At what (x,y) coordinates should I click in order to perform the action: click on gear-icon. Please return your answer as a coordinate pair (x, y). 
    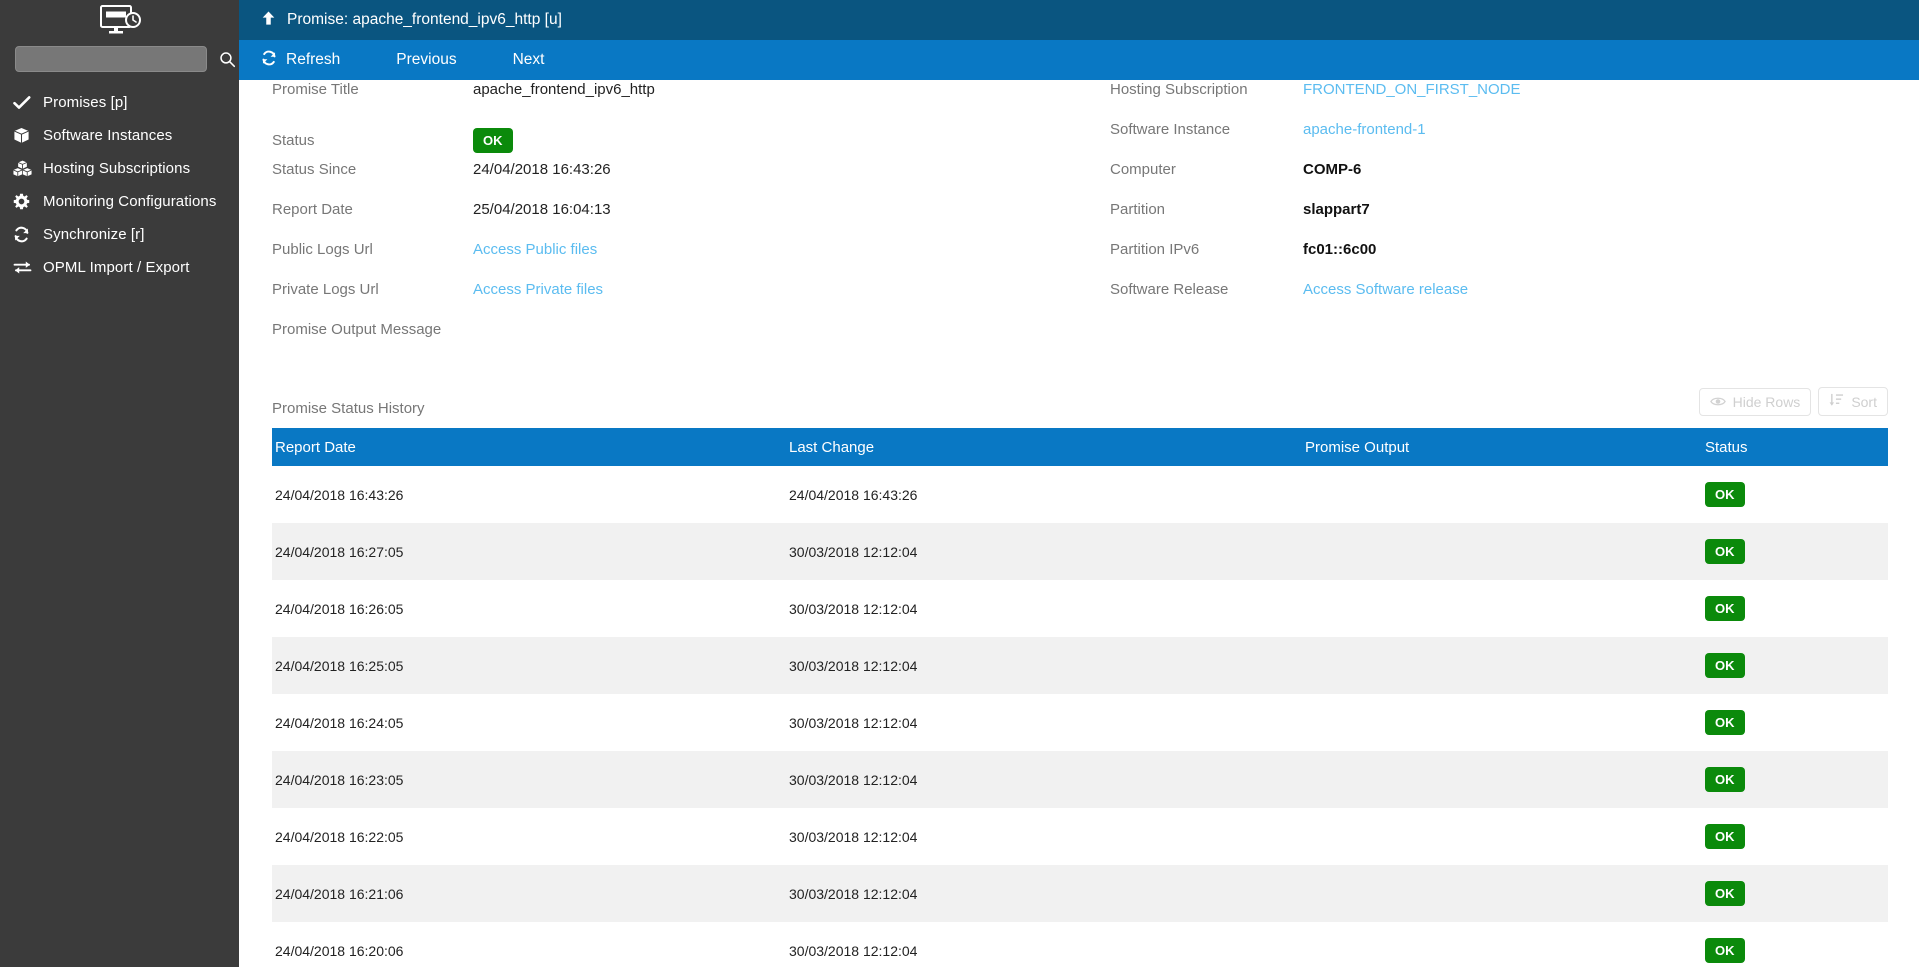
    Looking at the image, I should click on (28, 201).